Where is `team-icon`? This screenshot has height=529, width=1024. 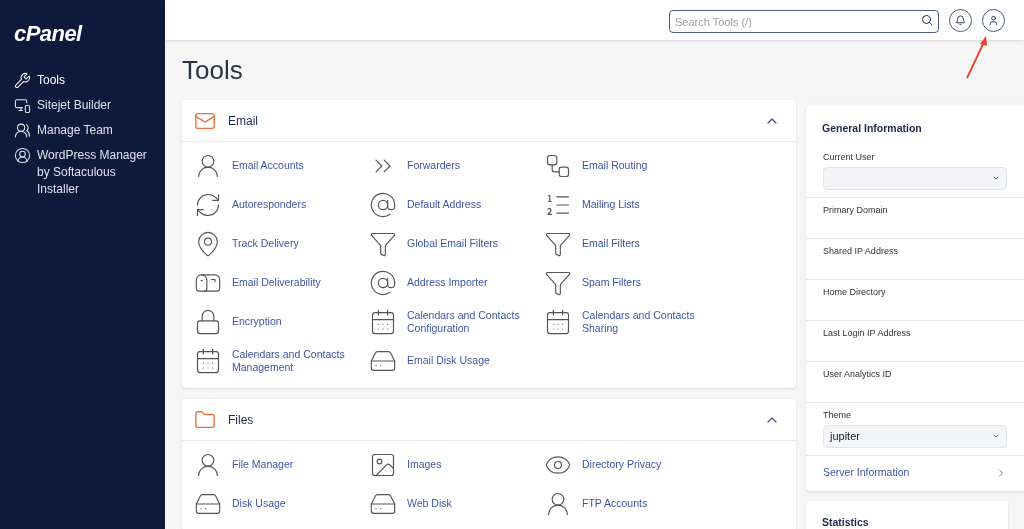 team-icon is located at coordinates (22, 130).